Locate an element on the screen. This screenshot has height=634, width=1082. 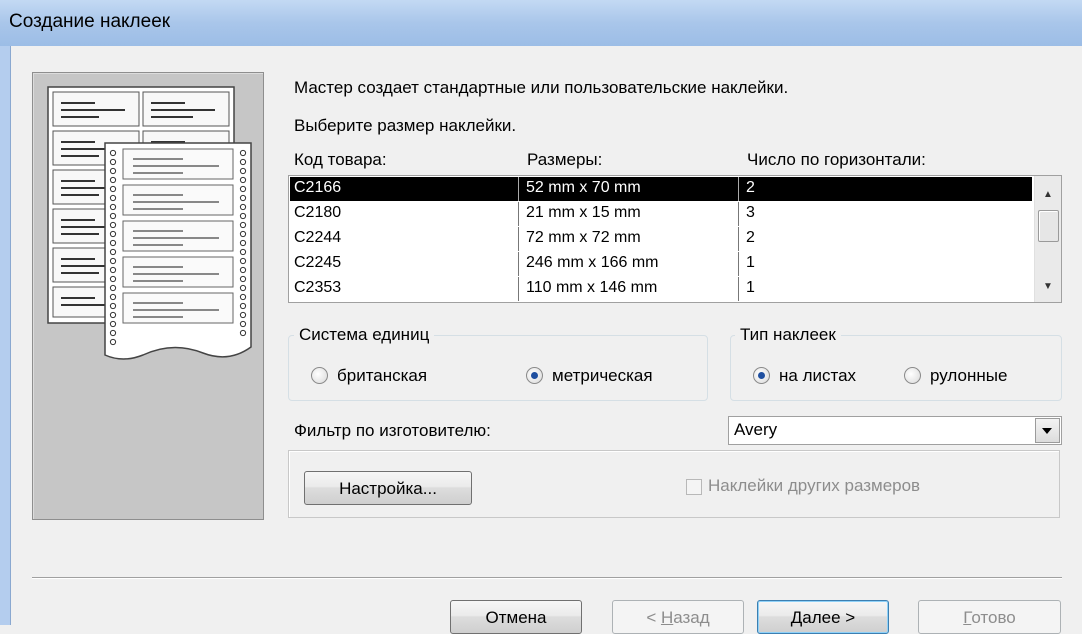
back-button: < Назад is located at coordinates (678, 617).